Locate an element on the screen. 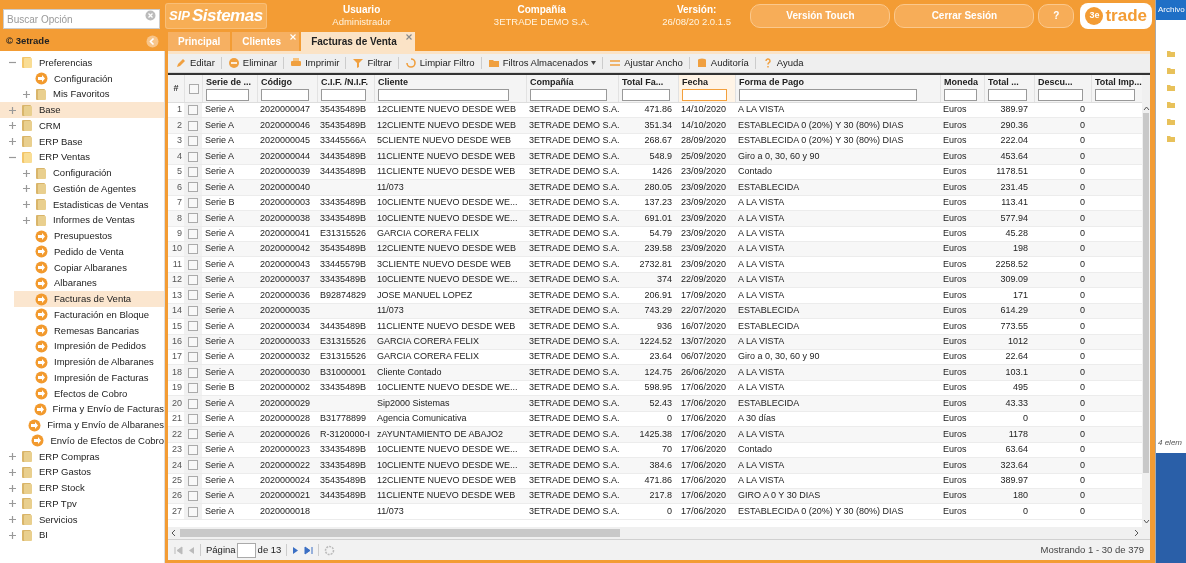 Image resolution: width=1186 pixels, height=563 pixels. toolbar-button: Ayuda is located at coordinates (782, 63).